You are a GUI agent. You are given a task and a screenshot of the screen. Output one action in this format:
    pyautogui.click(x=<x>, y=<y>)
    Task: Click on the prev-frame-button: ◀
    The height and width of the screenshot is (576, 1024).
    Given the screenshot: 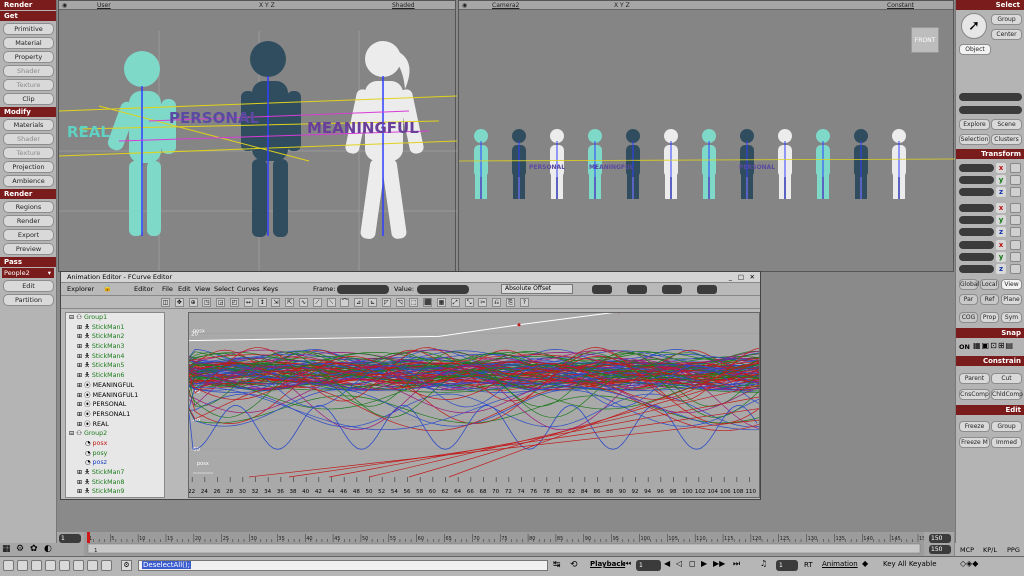 What is the action you would take?
    pyautogui.click(x=667, y=563)
    